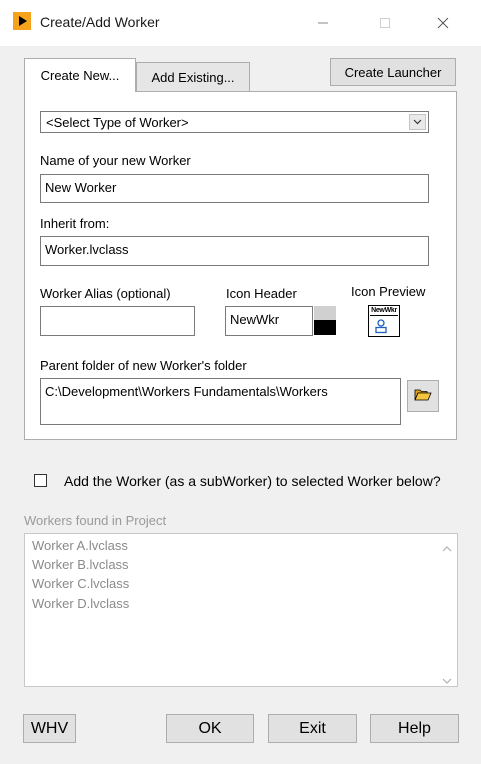  I want to click on labview-app-icon, so click(22, 21).